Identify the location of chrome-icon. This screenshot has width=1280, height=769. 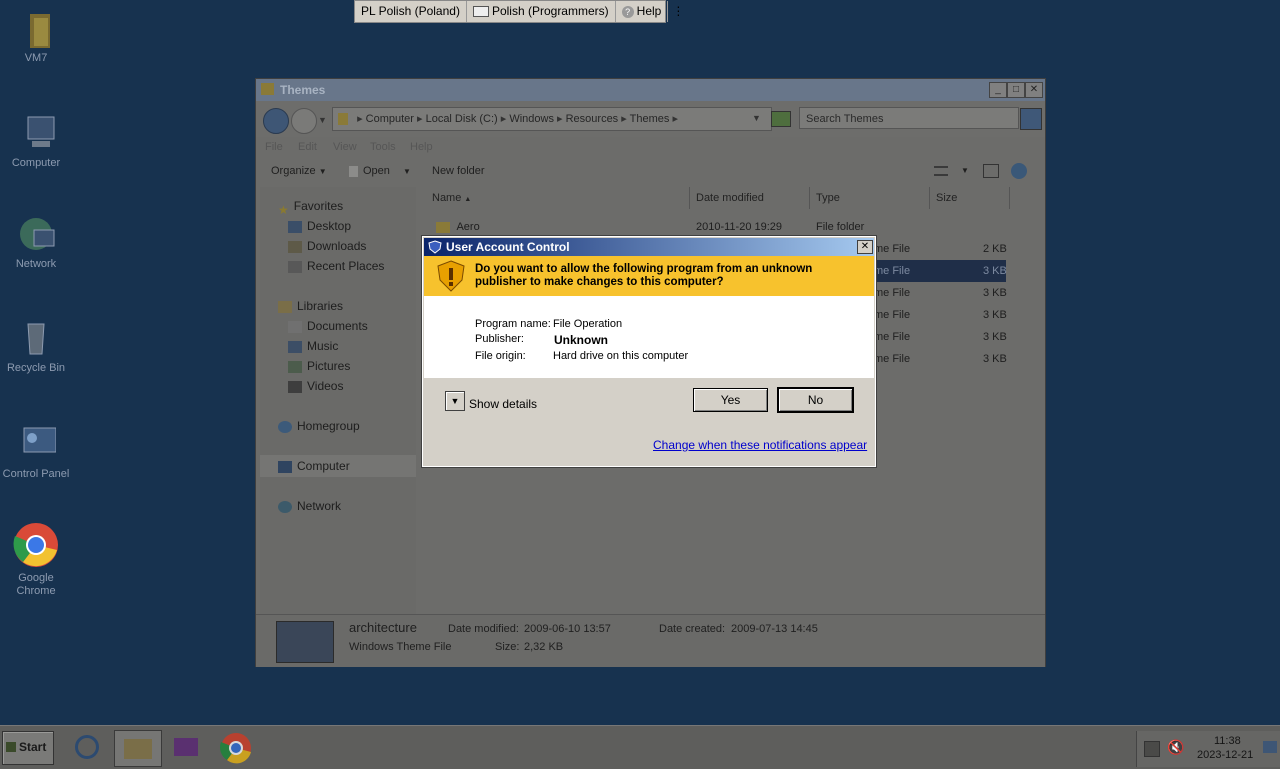
(36, 545).